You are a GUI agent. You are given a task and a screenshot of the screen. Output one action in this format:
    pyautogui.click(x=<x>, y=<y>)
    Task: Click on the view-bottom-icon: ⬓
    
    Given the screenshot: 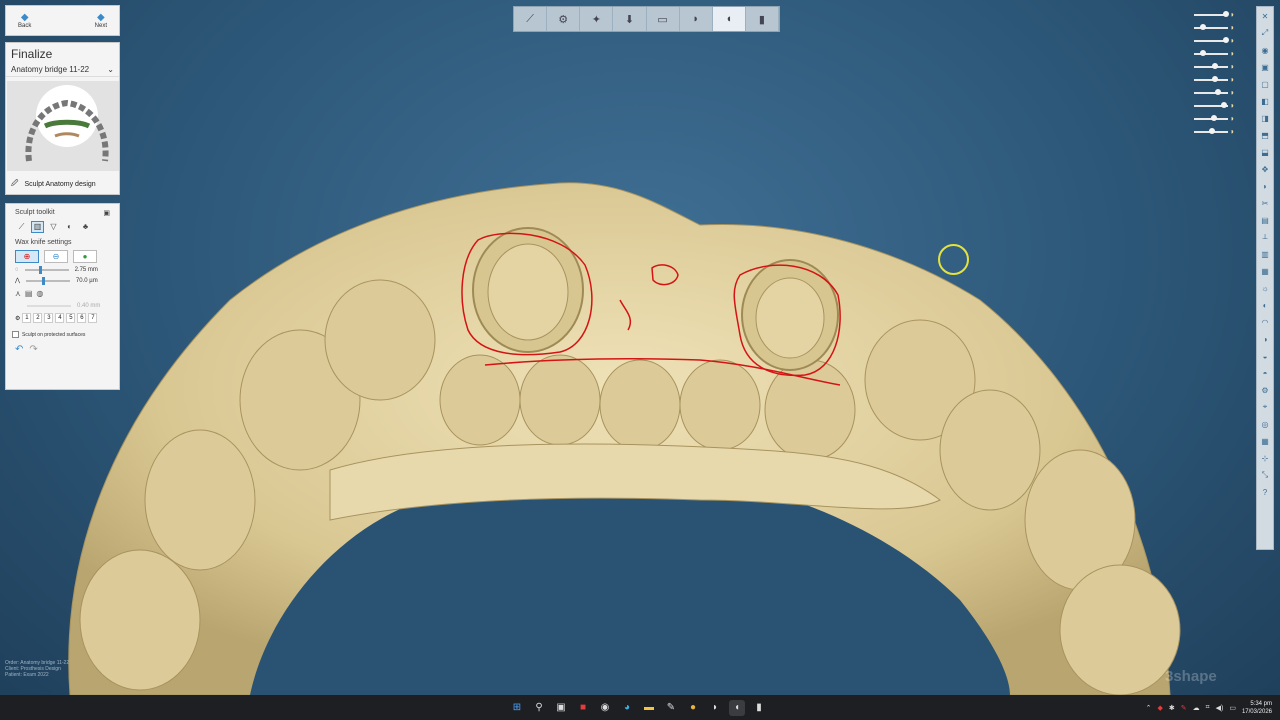 What is the action you would take?
    pyautogui.click(x=1265, y=152)
    